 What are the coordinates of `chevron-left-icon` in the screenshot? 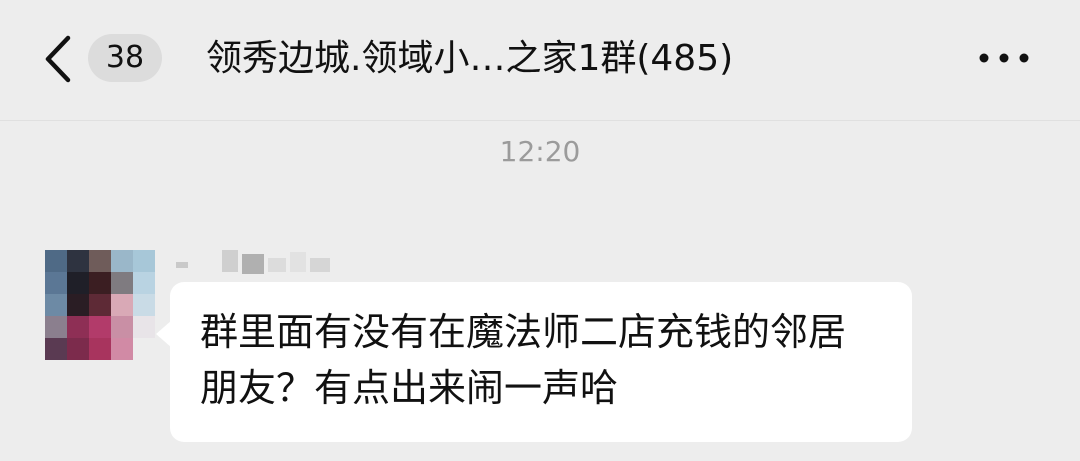 It's located at (58, 59).